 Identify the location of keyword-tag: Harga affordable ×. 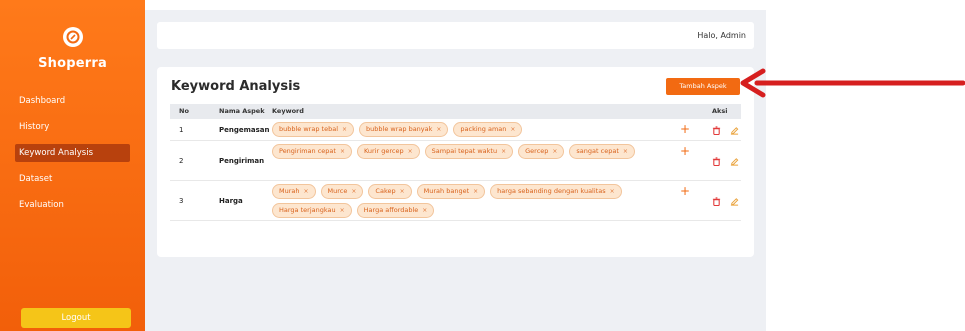
(395, 210).